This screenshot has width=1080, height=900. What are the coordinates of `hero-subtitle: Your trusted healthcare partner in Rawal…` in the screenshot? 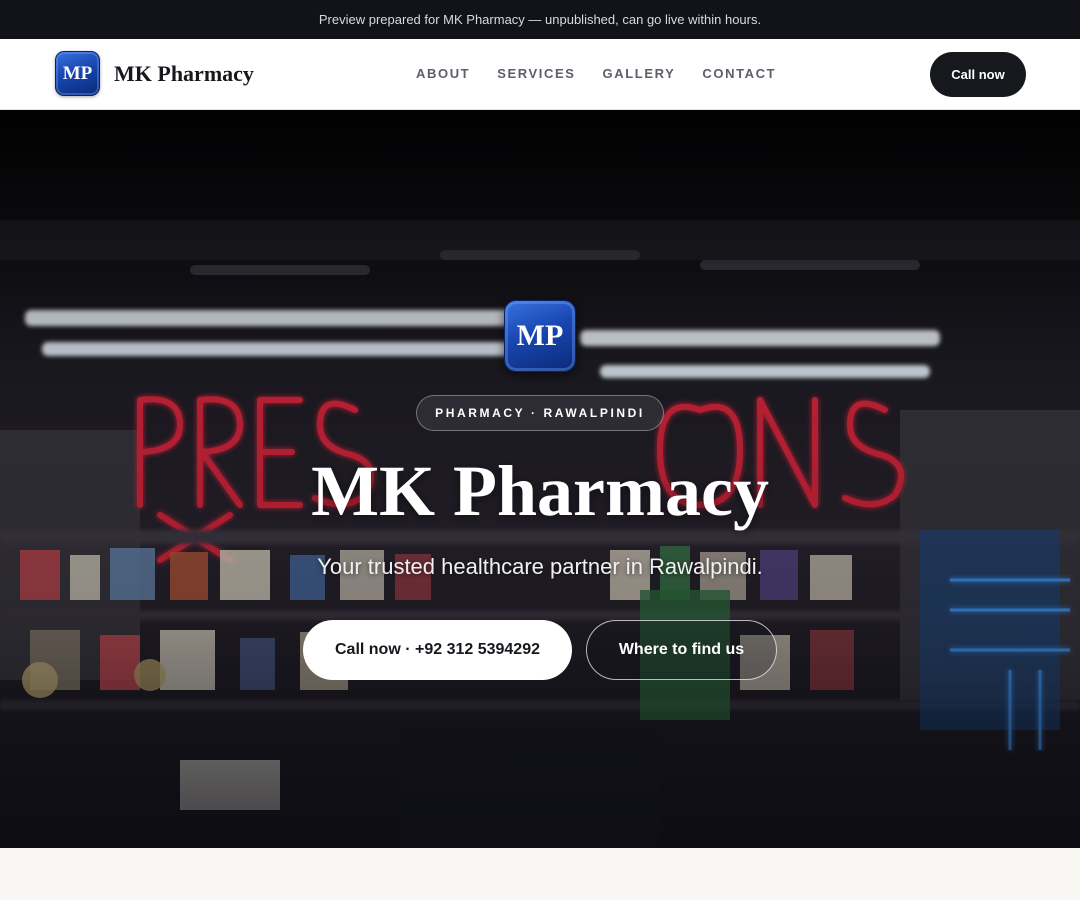 It's located at (540, 566).